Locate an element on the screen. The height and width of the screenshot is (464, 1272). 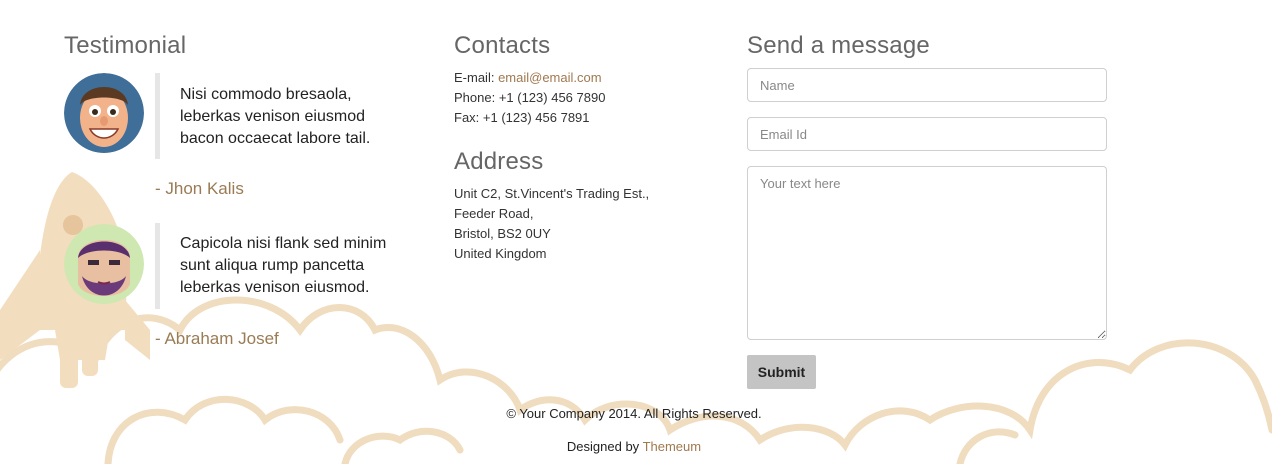
contact-email-line: E-mail: email@email.com is located at coordinates (529, 78).